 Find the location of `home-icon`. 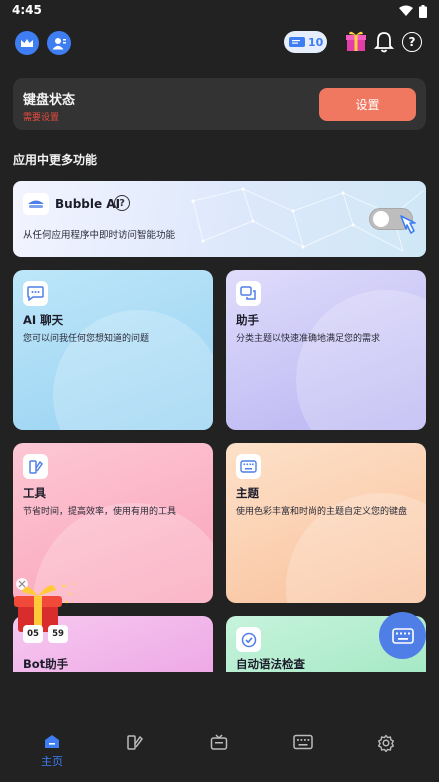

home-icon is located at coordinates (52, 741).